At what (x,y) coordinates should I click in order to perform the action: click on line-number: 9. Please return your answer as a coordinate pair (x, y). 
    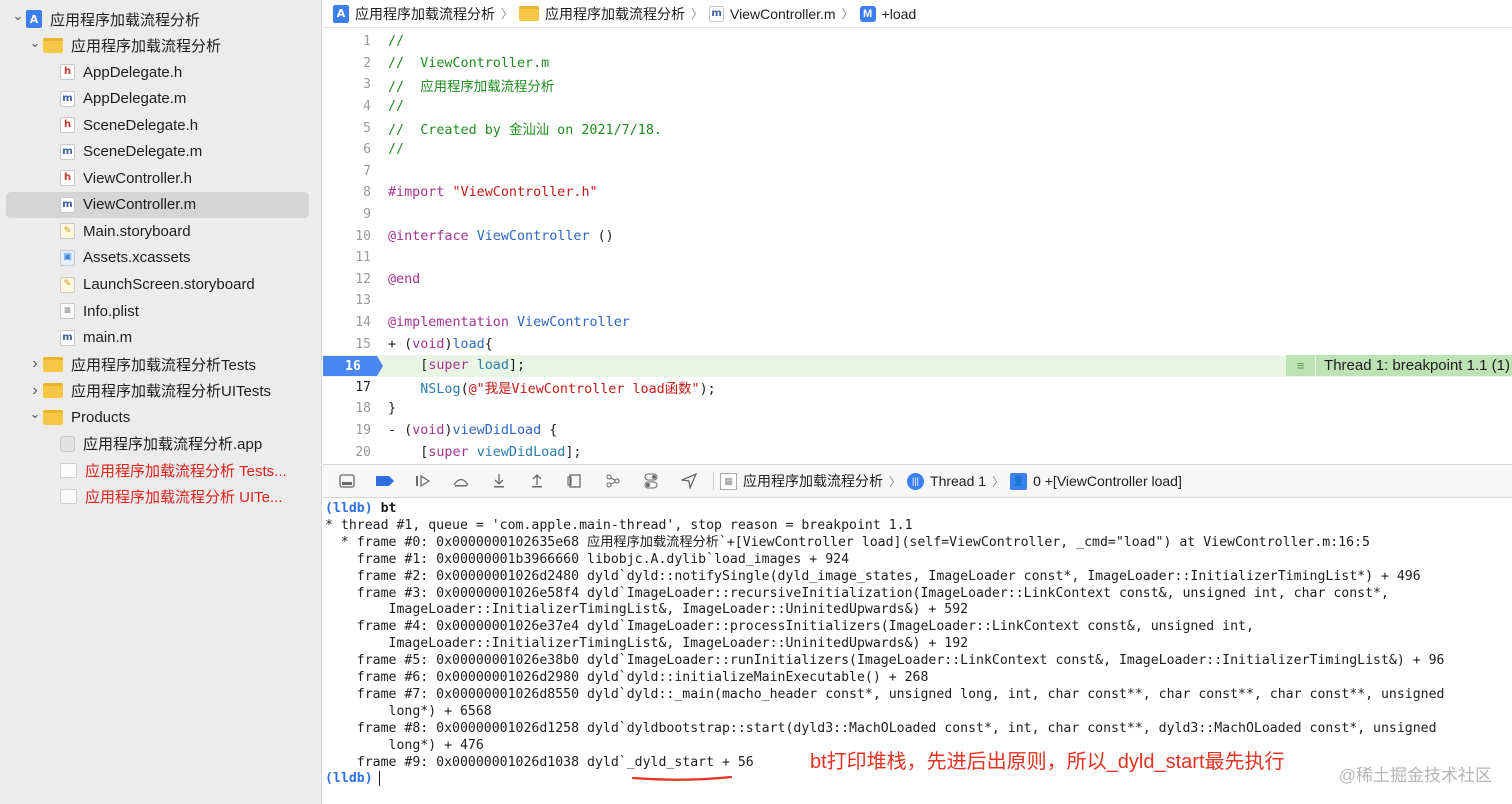
    Looking at the image, I should click on (367, 215).